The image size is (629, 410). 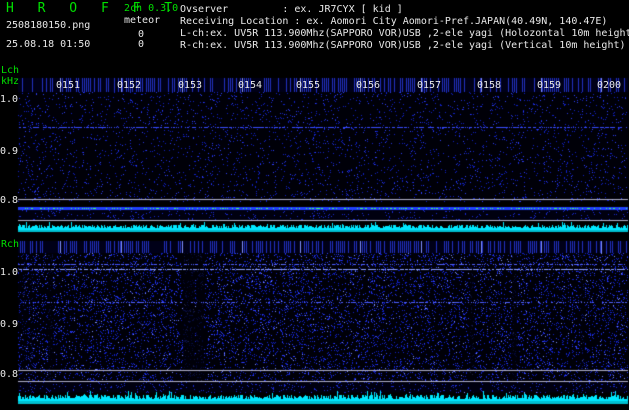 I want to click on time-label-0155: 0155, so click(x=308, y=85).